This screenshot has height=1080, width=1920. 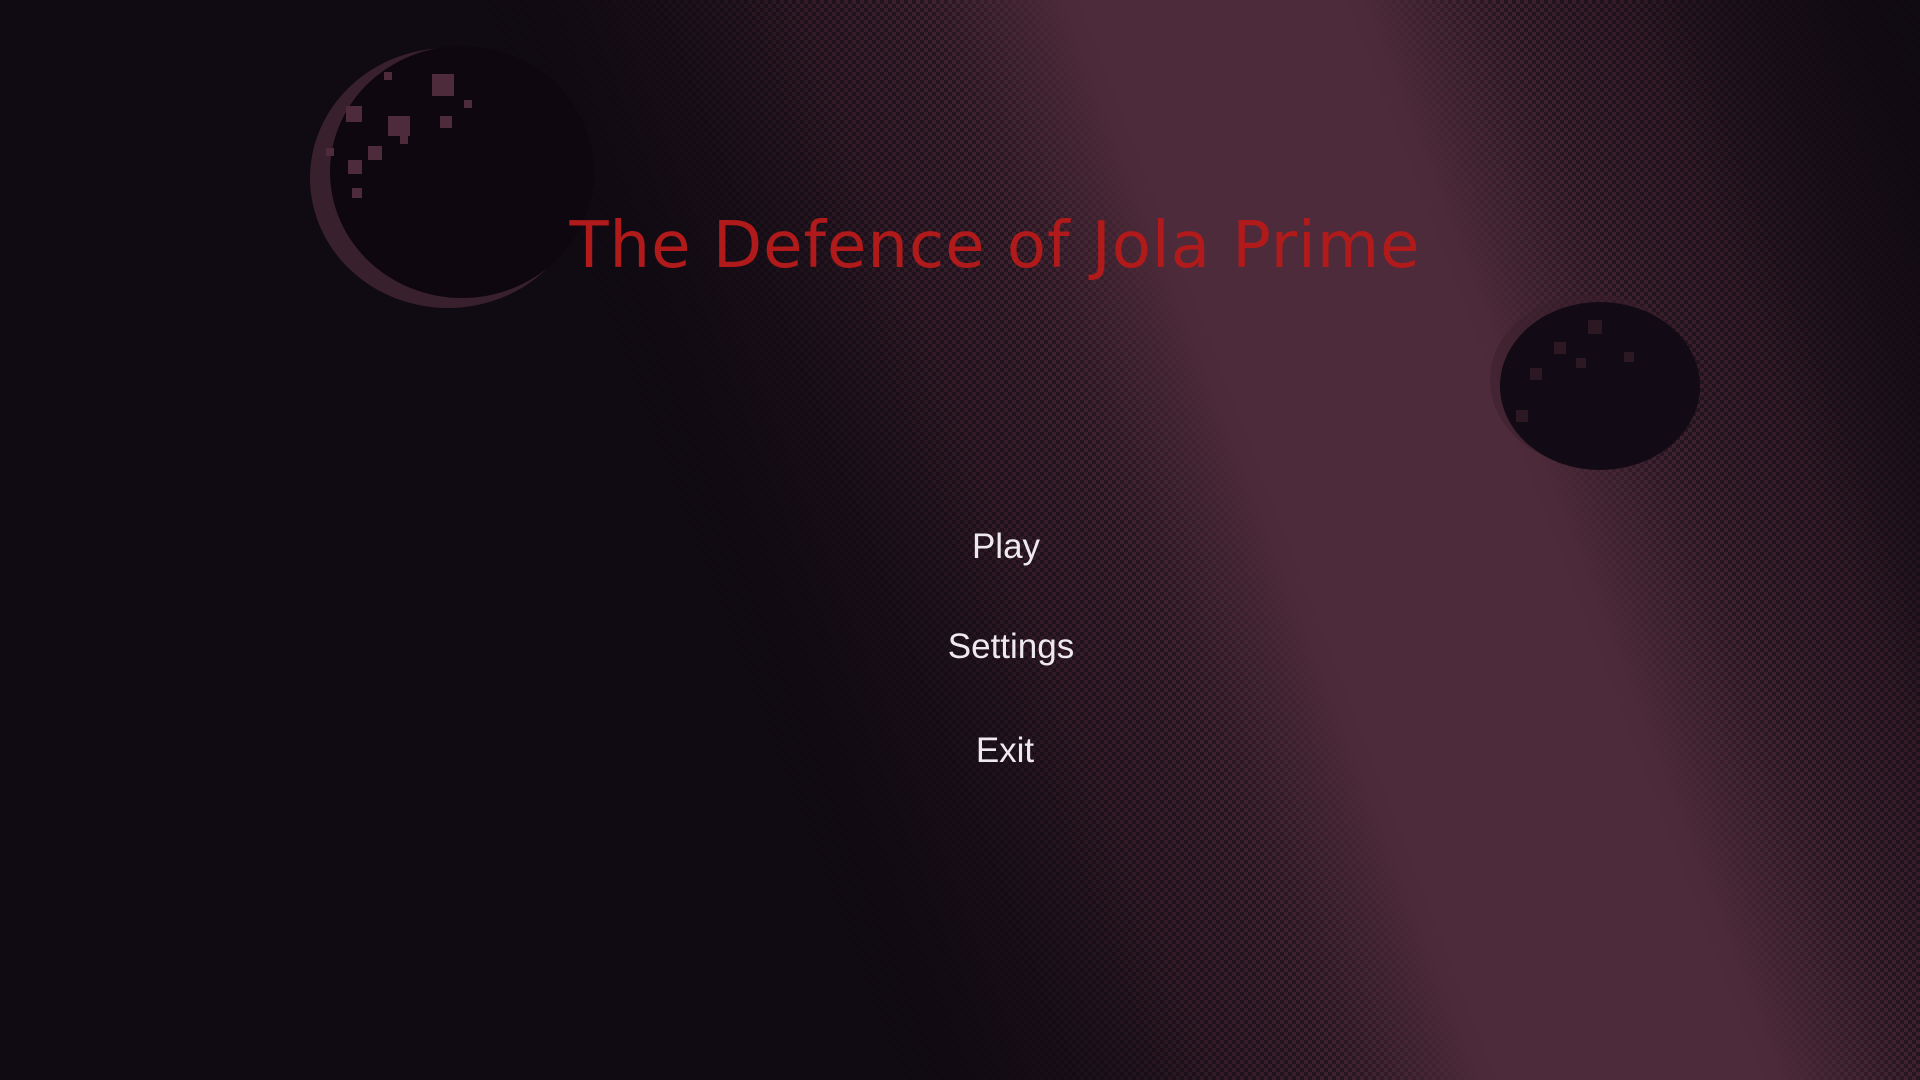 What do you see at coordinates (995, 246) in the screenshot?
I see `game-title: The Defence of Jola Prime` at bounding box center [995, 246].